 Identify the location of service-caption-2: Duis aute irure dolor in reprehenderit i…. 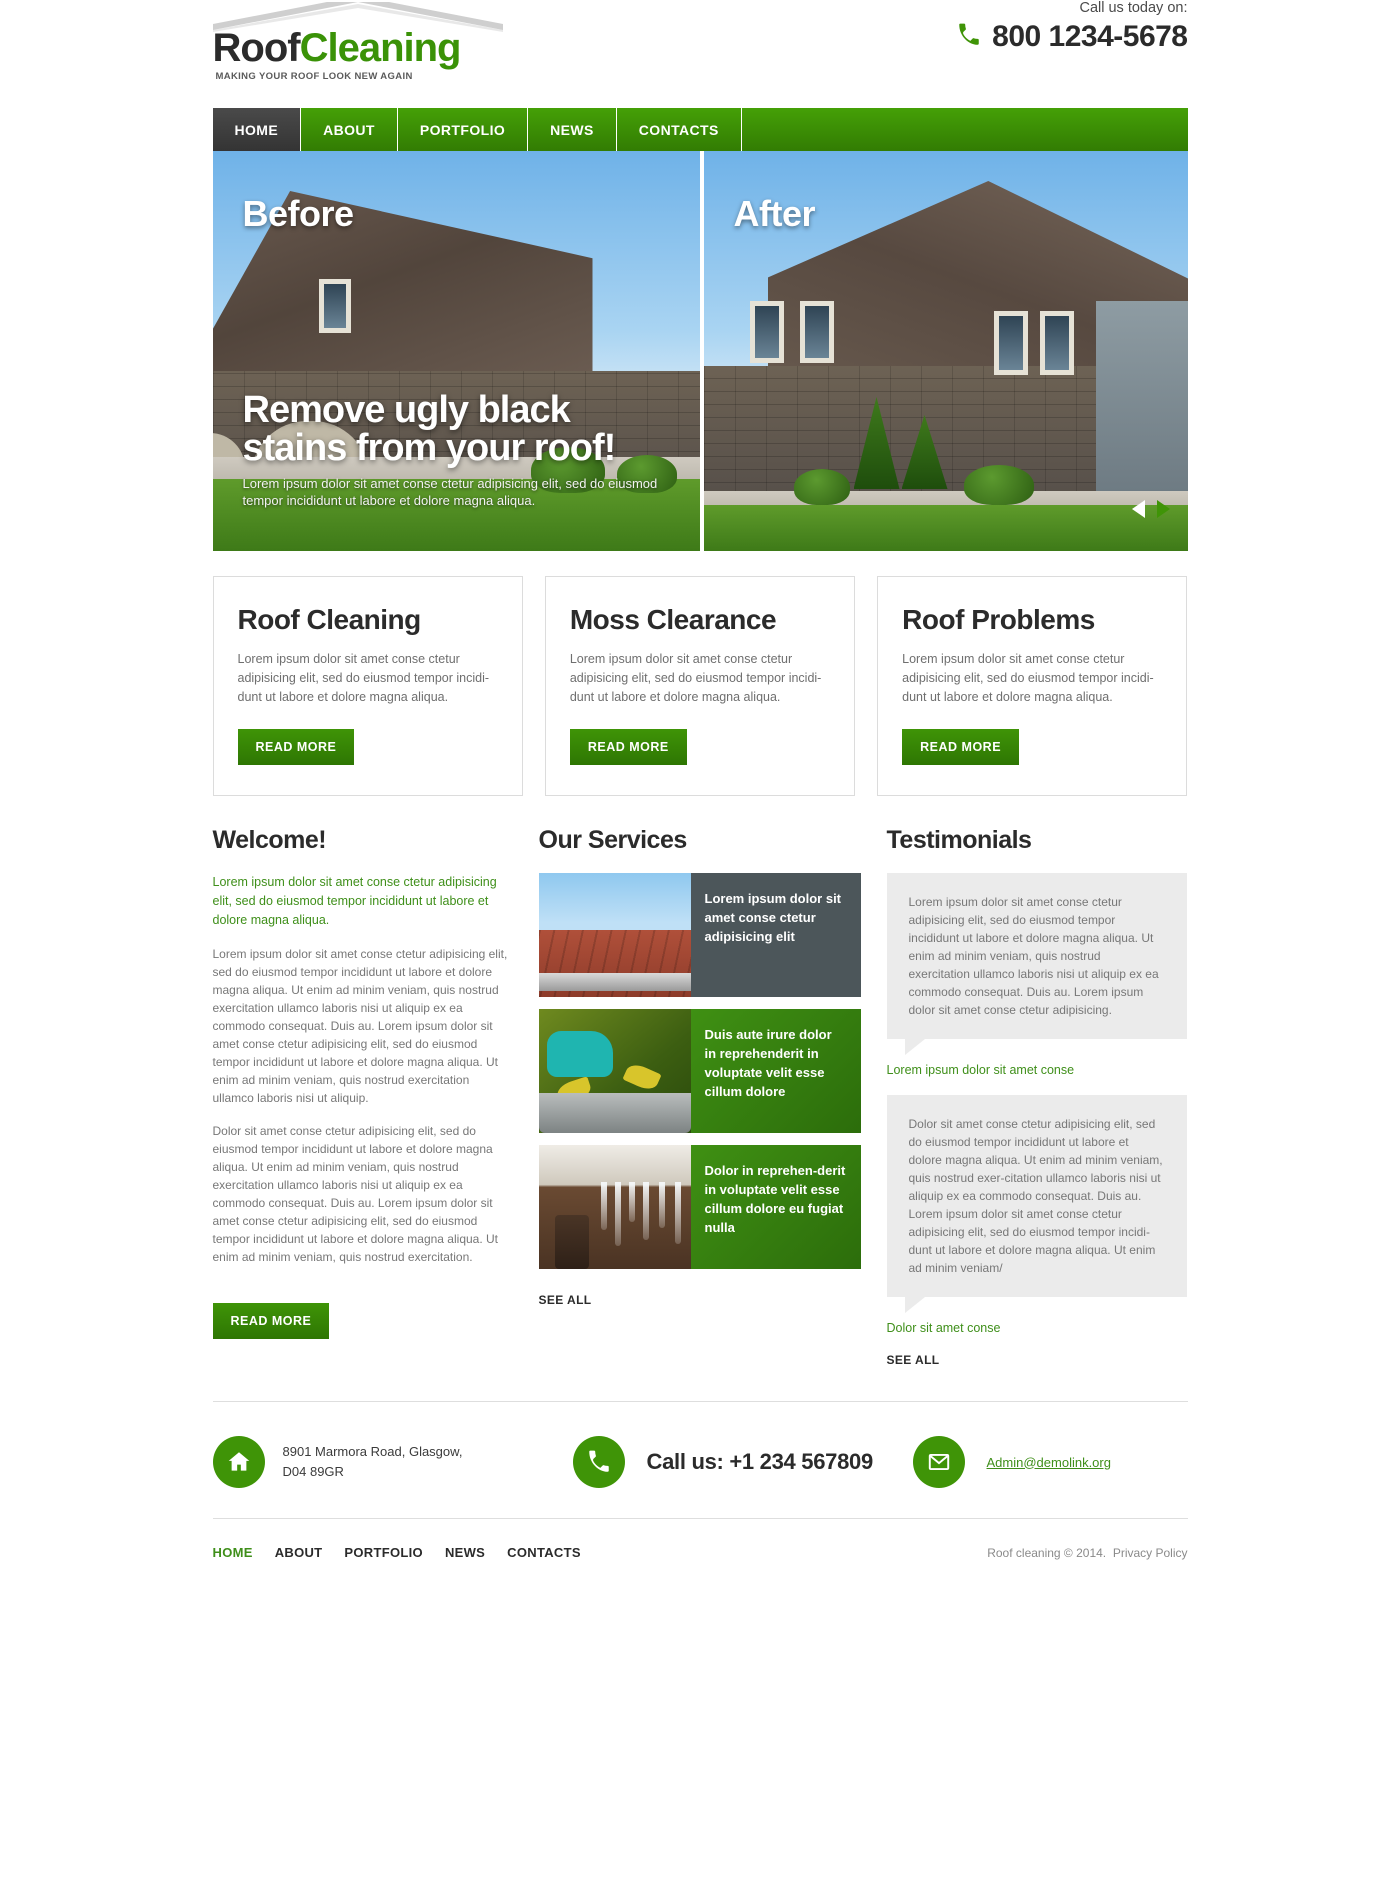
(775, 1071).